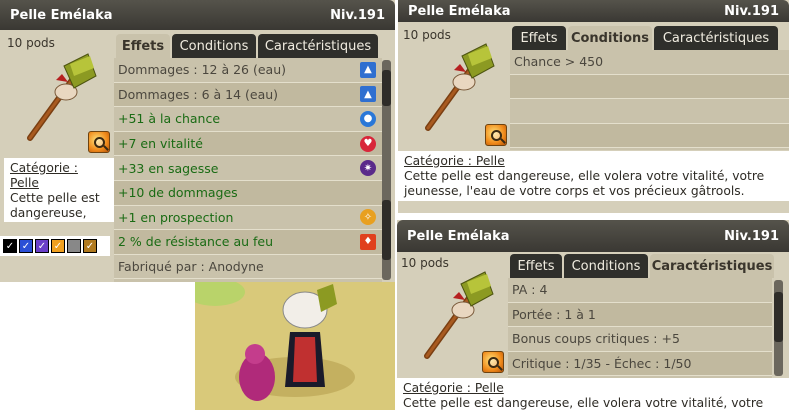  What do you see at coordinates (176, 217) in the screenshot?
I see `effect-text: +1 en prospection` at bounding box center [176, 217].